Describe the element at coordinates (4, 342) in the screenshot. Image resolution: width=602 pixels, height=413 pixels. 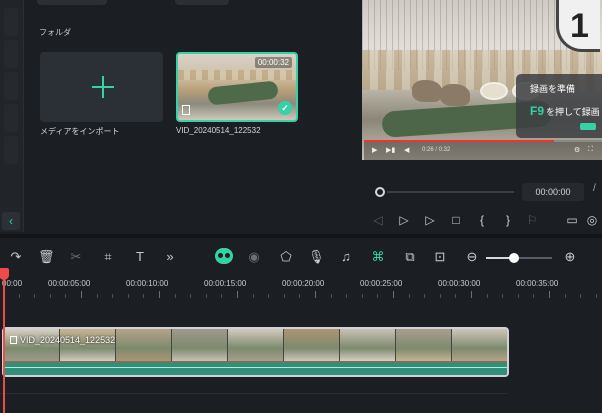
I see `playhead` at that location.